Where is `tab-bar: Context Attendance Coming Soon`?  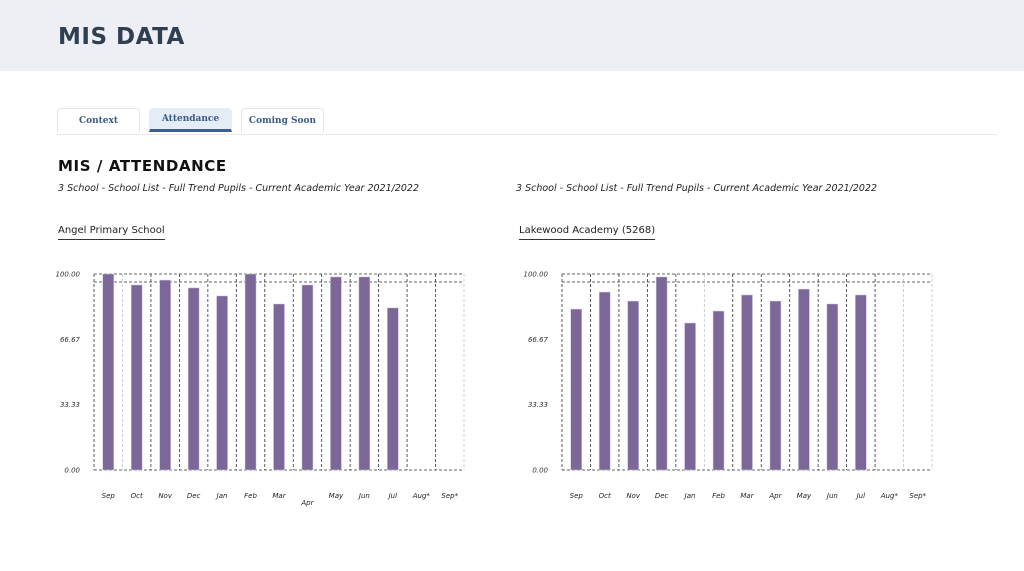 tab-bar: Context Attendance Coming Soon is located at coordinates (195, 120).